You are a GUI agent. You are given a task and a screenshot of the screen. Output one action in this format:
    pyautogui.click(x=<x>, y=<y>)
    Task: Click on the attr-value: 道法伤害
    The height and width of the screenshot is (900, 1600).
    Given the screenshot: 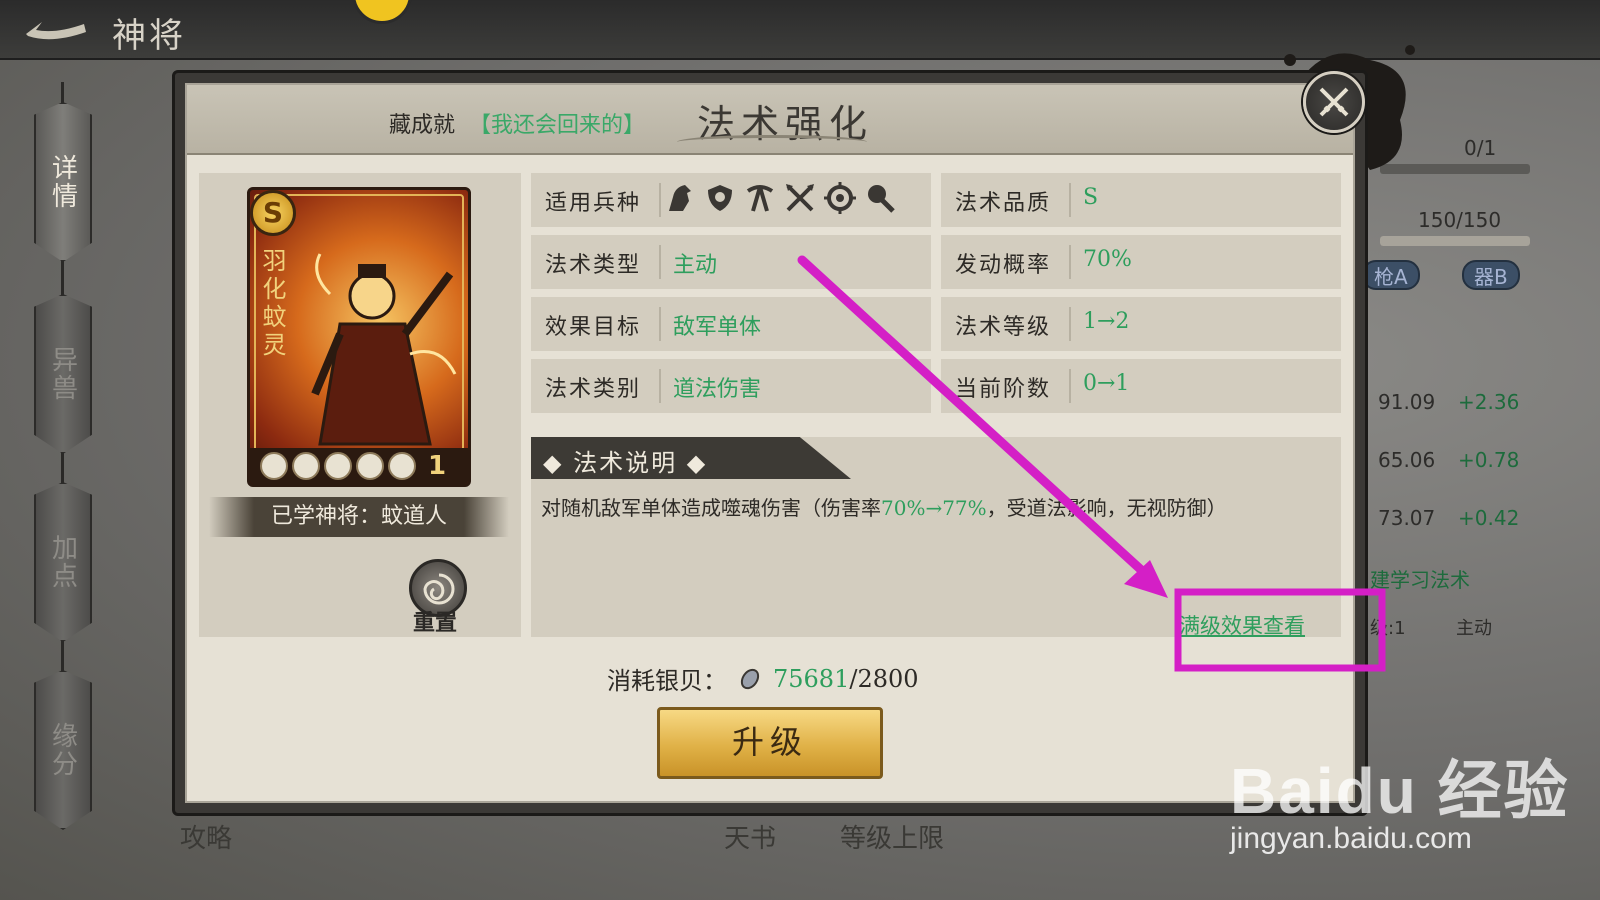 What is the action you would take?
    pyautogui.click(x=717, y=389)
    